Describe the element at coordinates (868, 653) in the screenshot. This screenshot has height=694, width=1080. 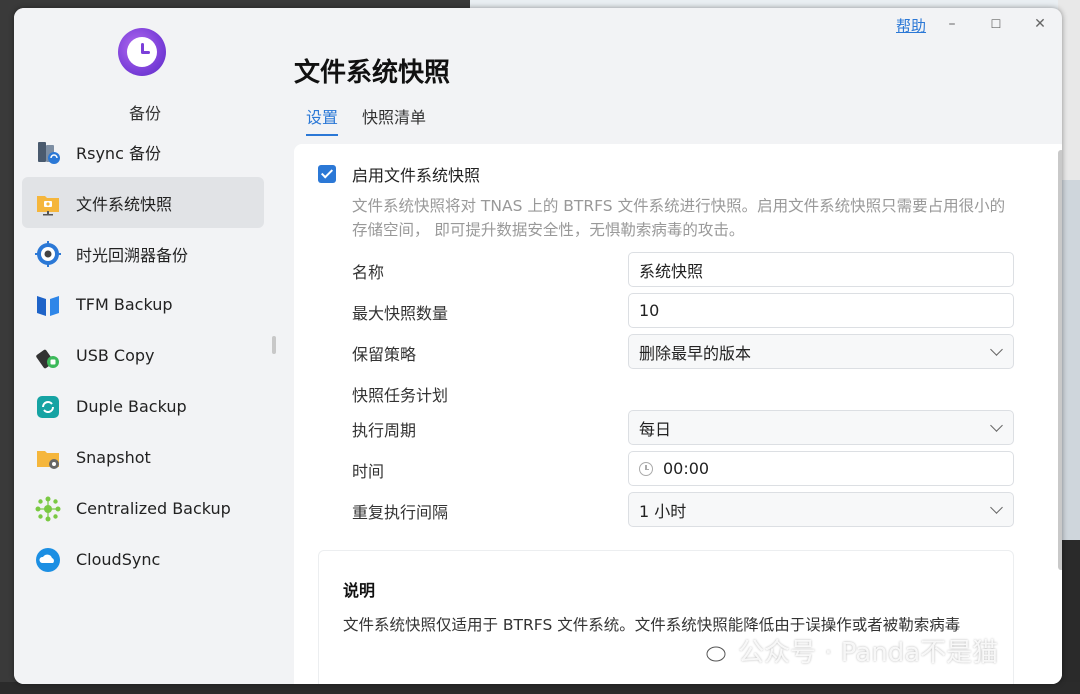
I see `watermark-text: 公众号 · Panda不是猫` at that location.